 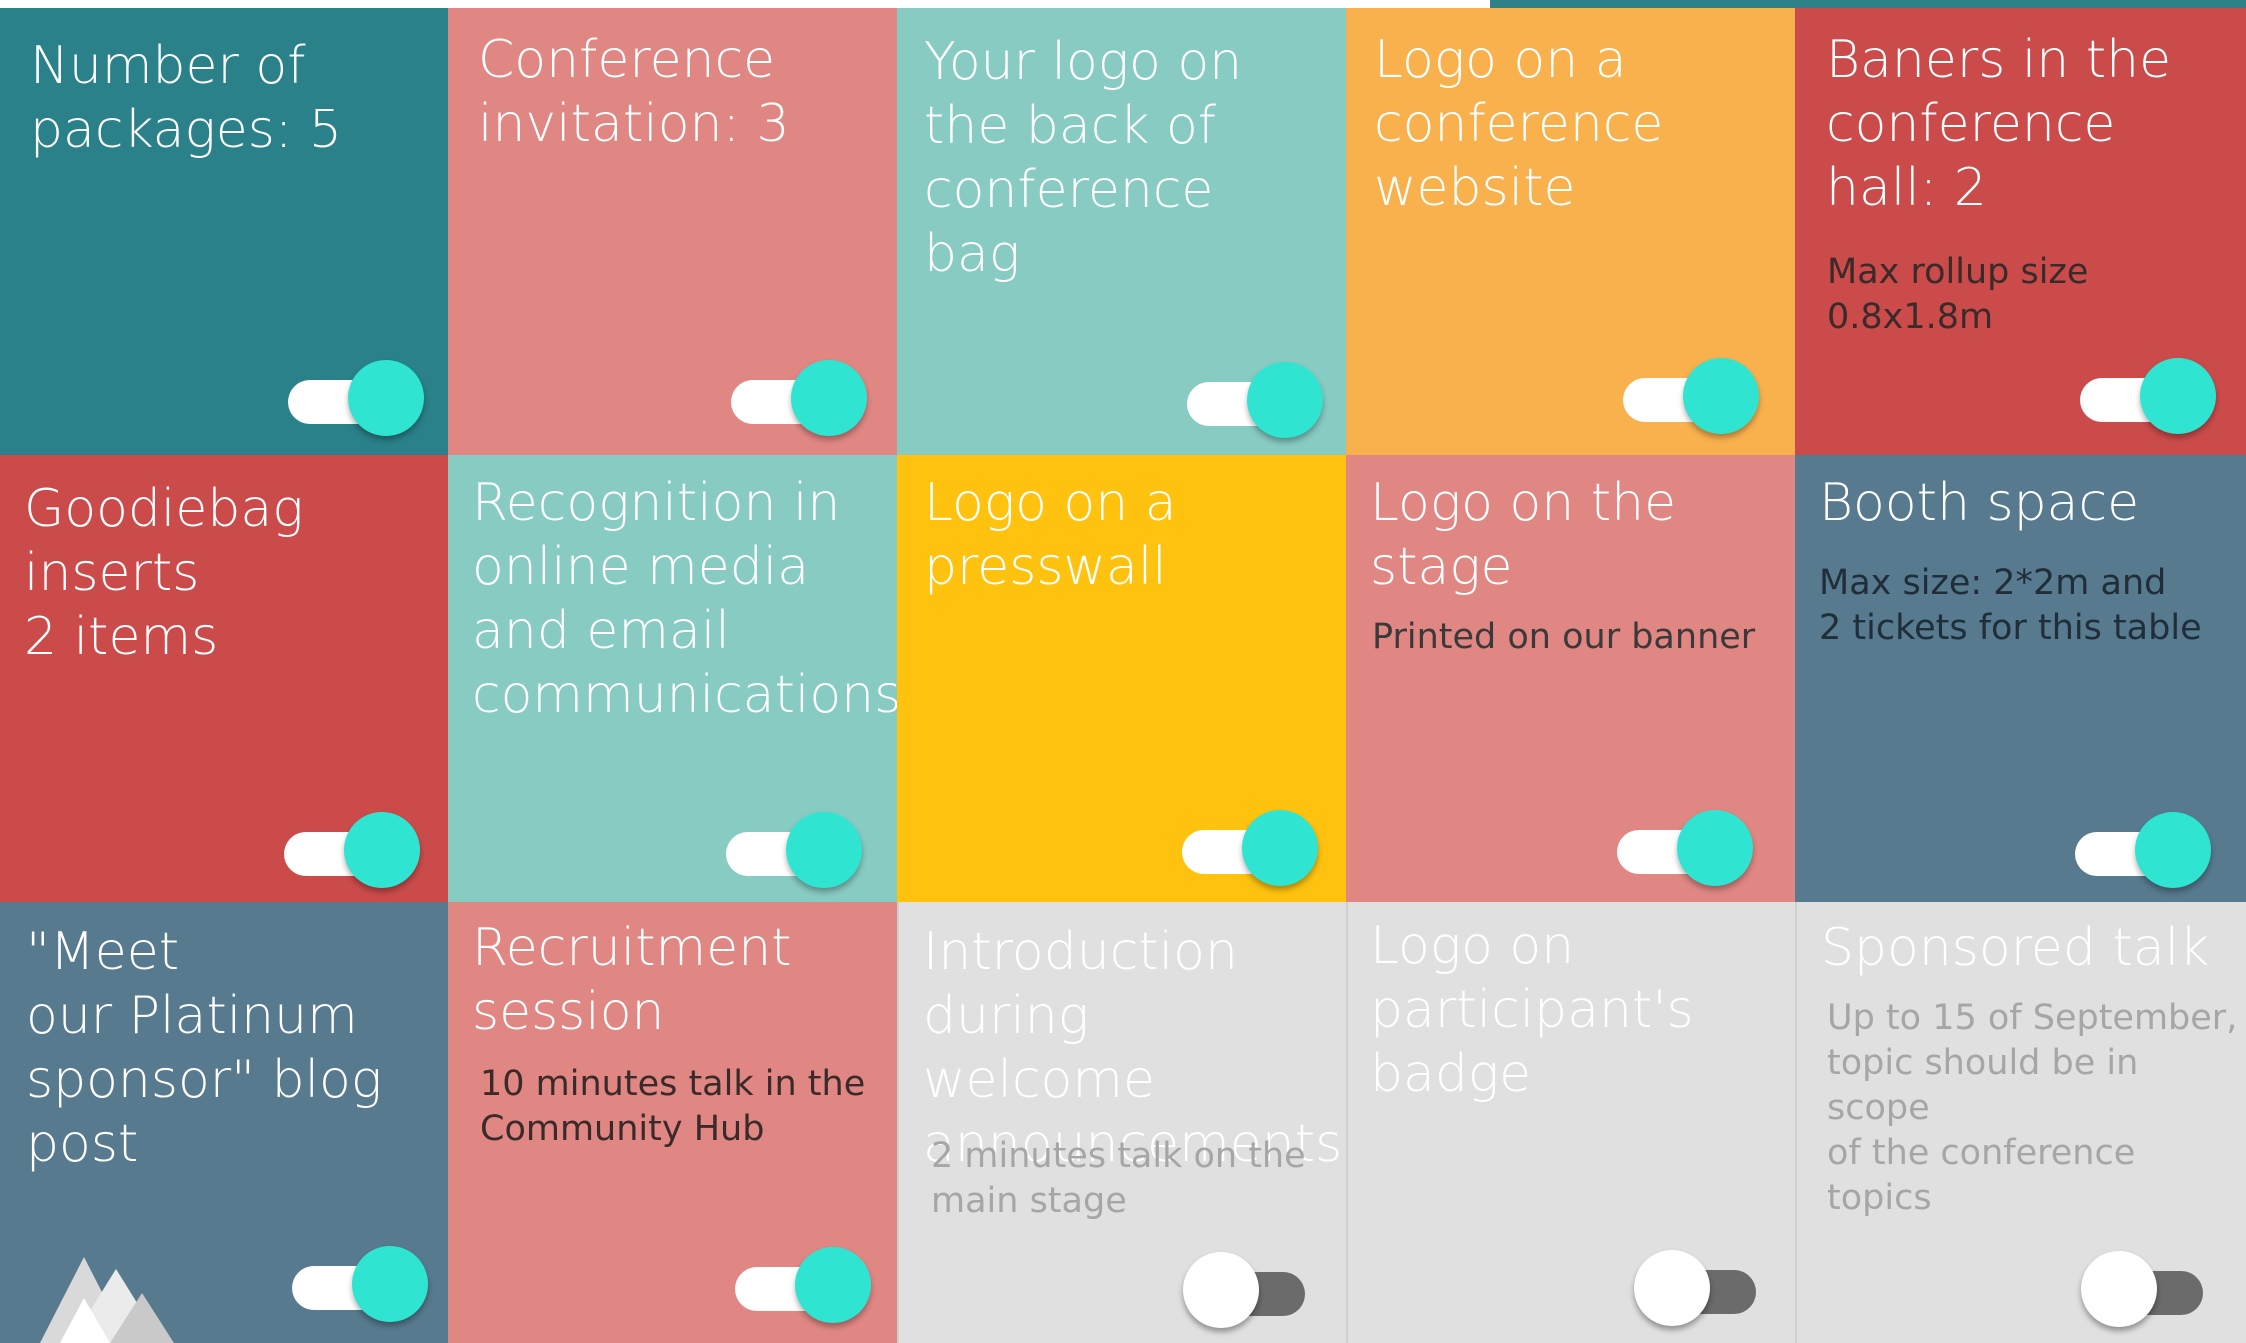 What do you see at coordinates (1570, 678) in the screenshot?
I see `tile-logo-on-stage: Logo on the stage Printed on our banner` at bounding box center [1570, 678].